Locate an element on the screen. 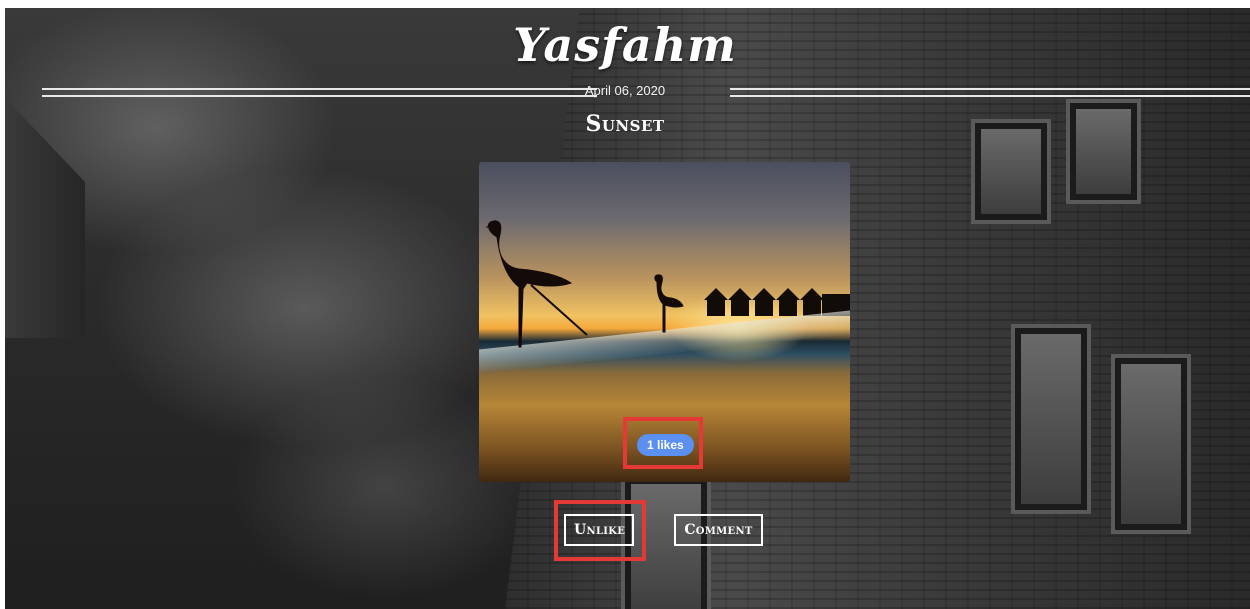 The height and width of the screenshot is (609, 1250). post-date: April 06, 2020 is located at coordinates (625, 90).